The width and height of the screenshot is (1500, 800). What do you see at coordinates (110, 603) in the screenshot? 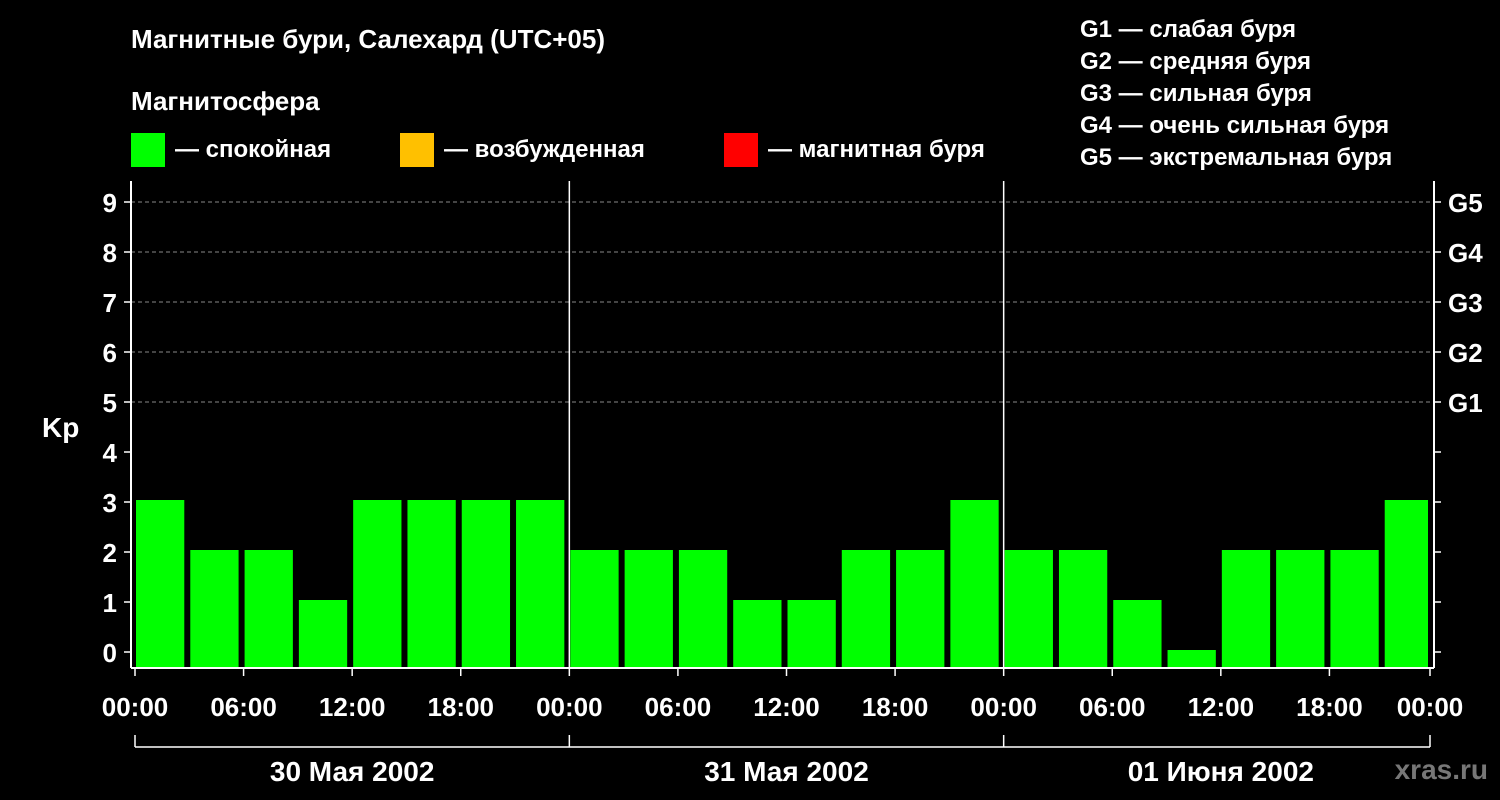
I see `y-tick-label: 1` at bounding box center [110, 603].